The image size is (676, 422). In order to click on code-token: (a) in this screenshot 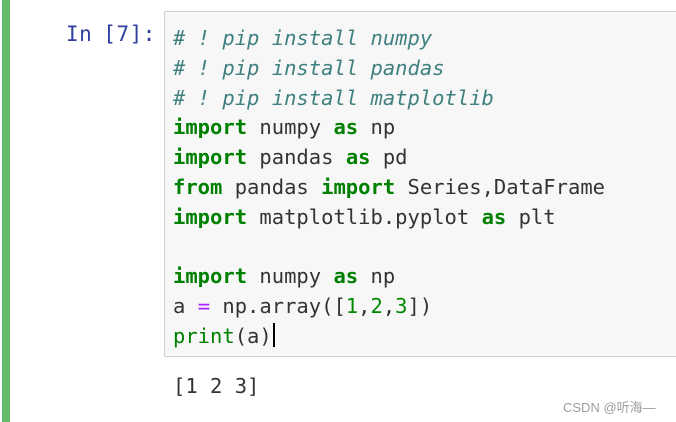, I will do `click(253, 335)`.